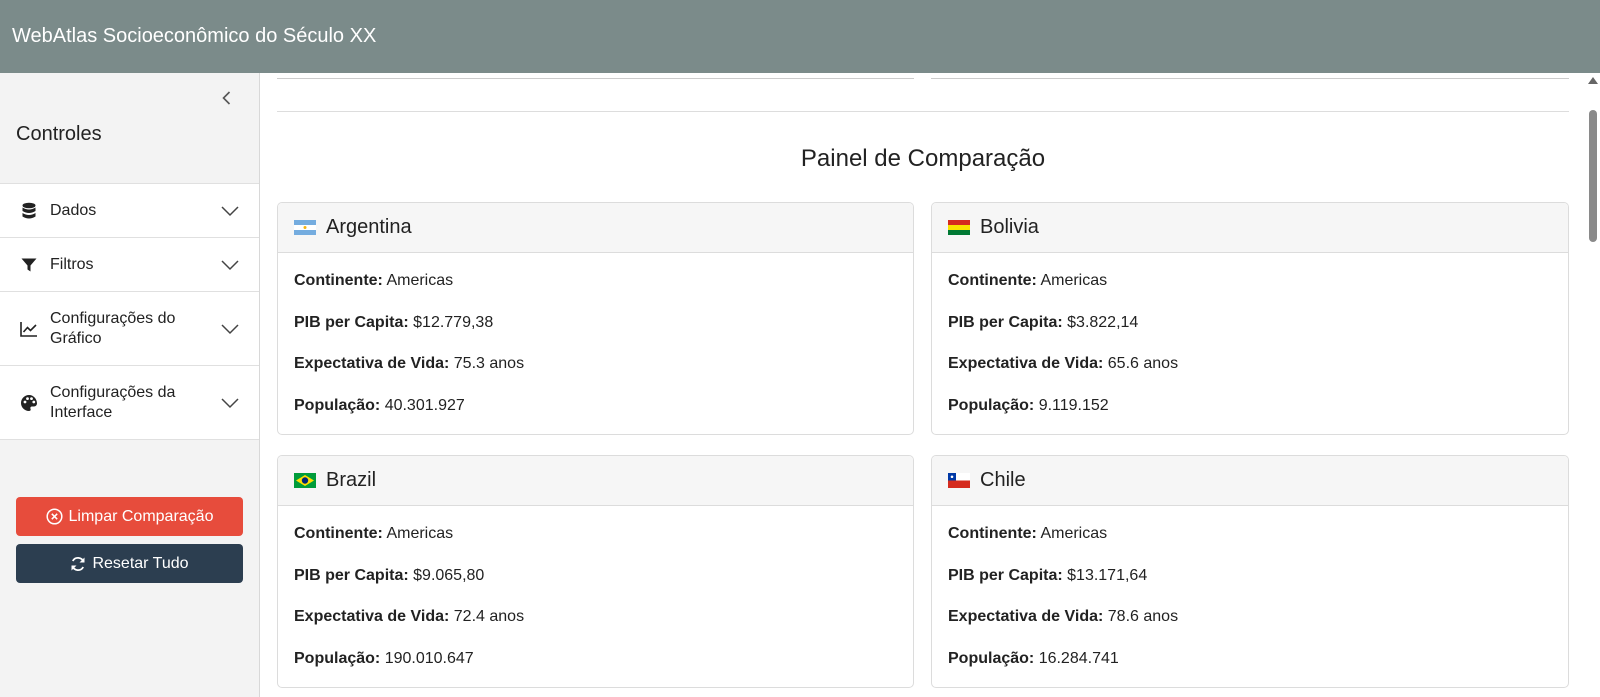  Describe the element at coordinates (351, 480) in the screenshot. I see `country-name: Brazil` at that location.